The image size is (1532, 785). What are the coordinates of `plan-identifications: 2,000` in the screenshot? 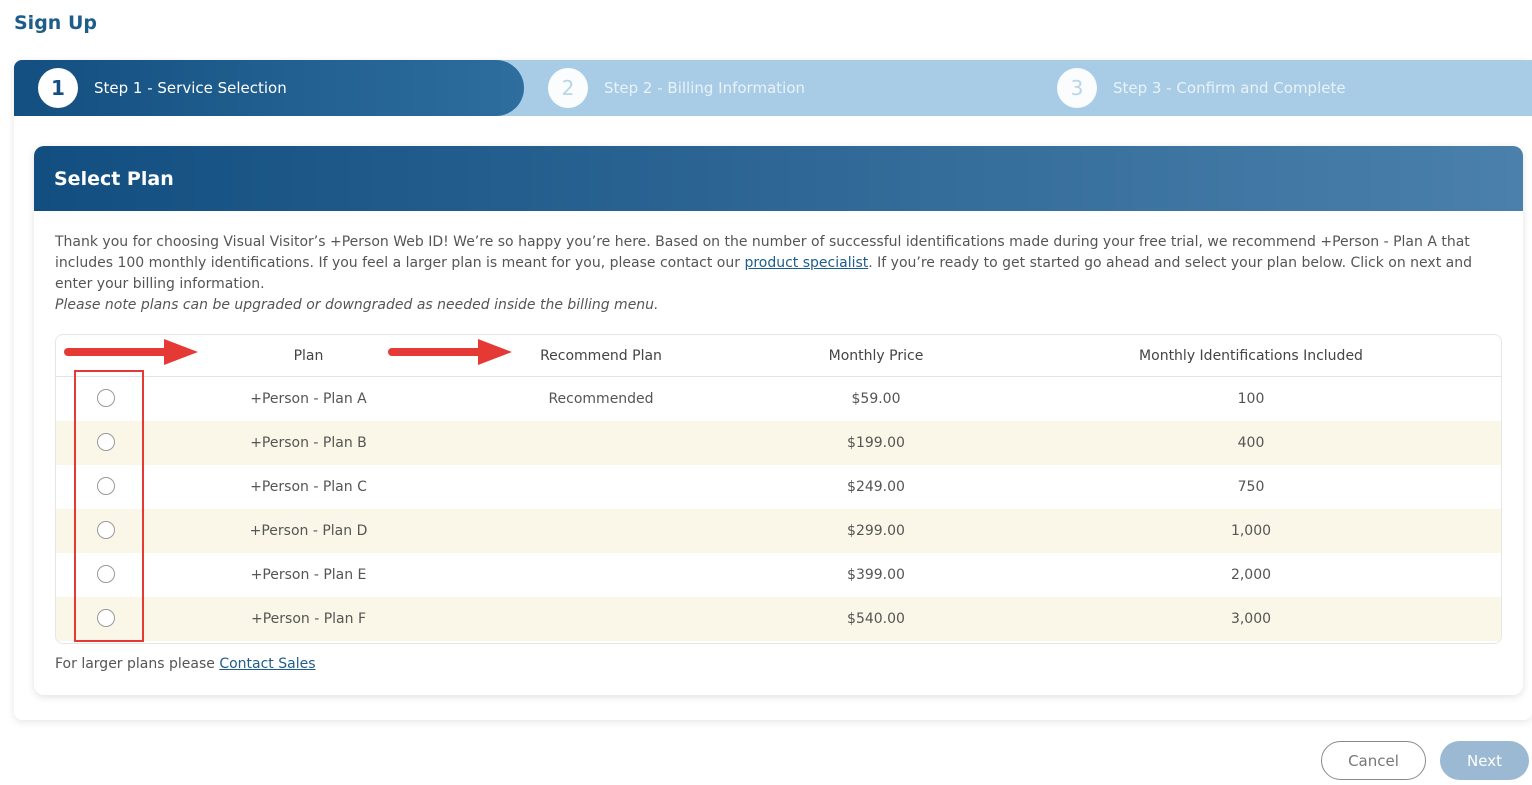 It's located at (1251, 575).